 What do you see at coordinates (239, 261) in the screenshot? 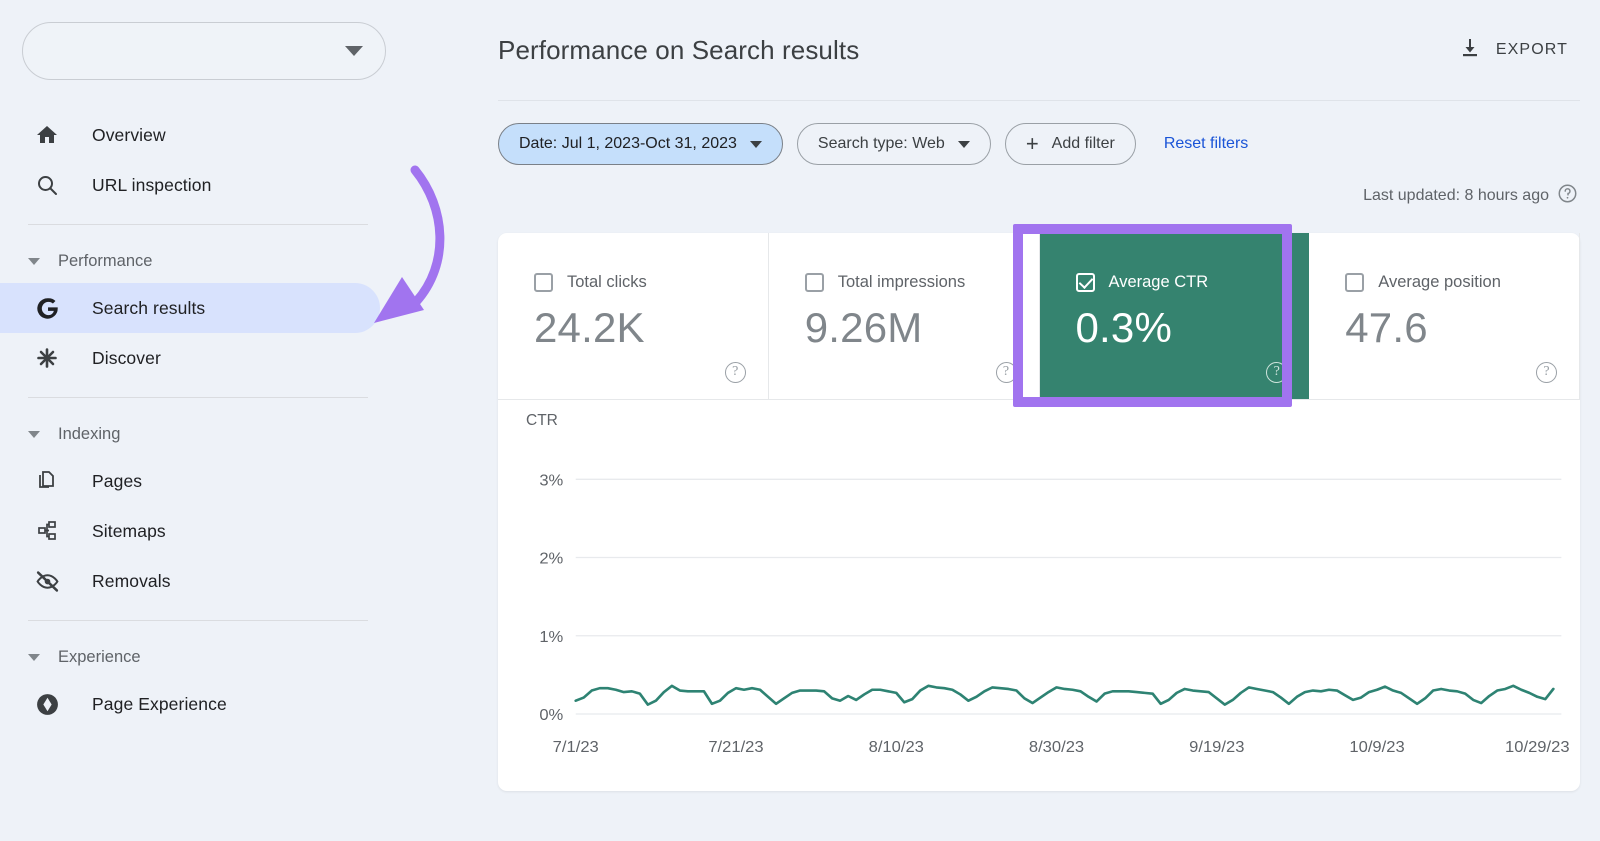
I see `sidebar-group-performance: Performance` at bounding box center [239, 261].